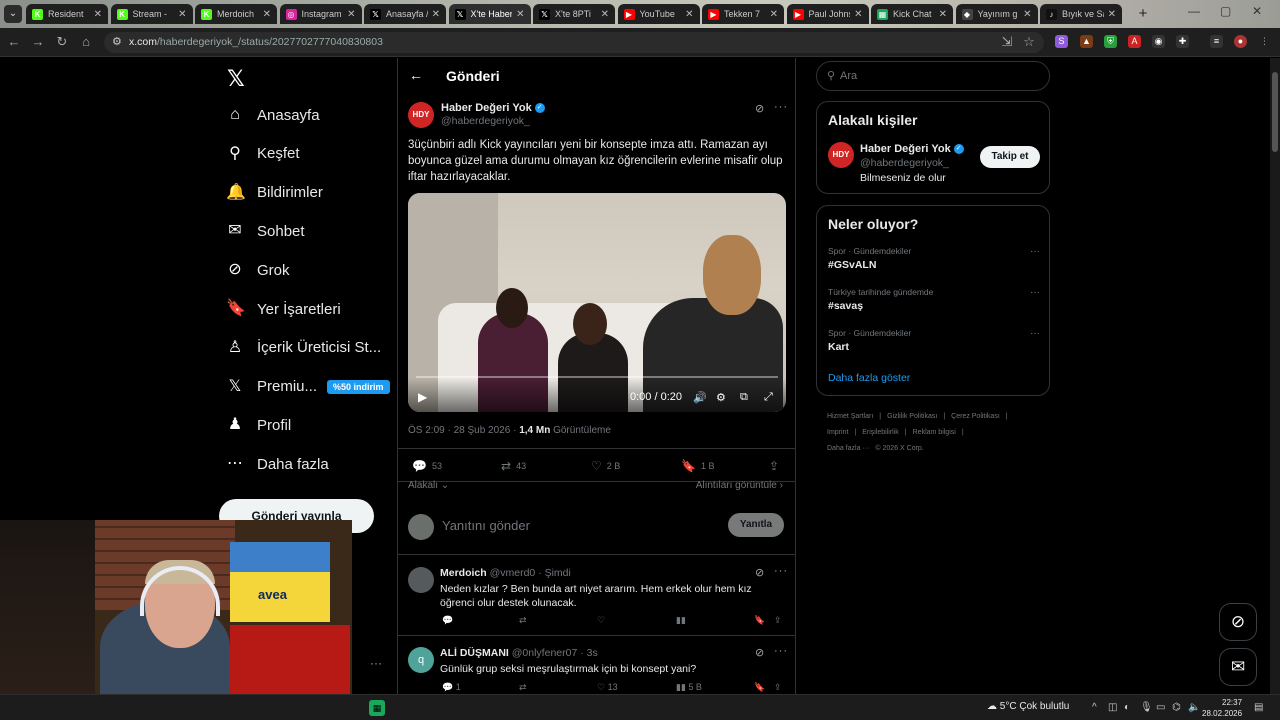 This screenshot has width=1280, height=720. What do you see at coordinates (13, 14) in the screenshot?
I see `tab-search-icon: ⌄` at bounding box center [13, 14].